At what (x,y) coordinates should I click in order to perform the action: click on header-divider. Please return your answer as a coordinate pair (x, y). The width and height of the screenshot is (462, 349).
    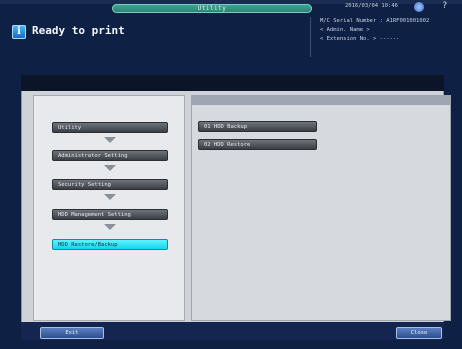
    Looking at the image, I should click on (310, 37).